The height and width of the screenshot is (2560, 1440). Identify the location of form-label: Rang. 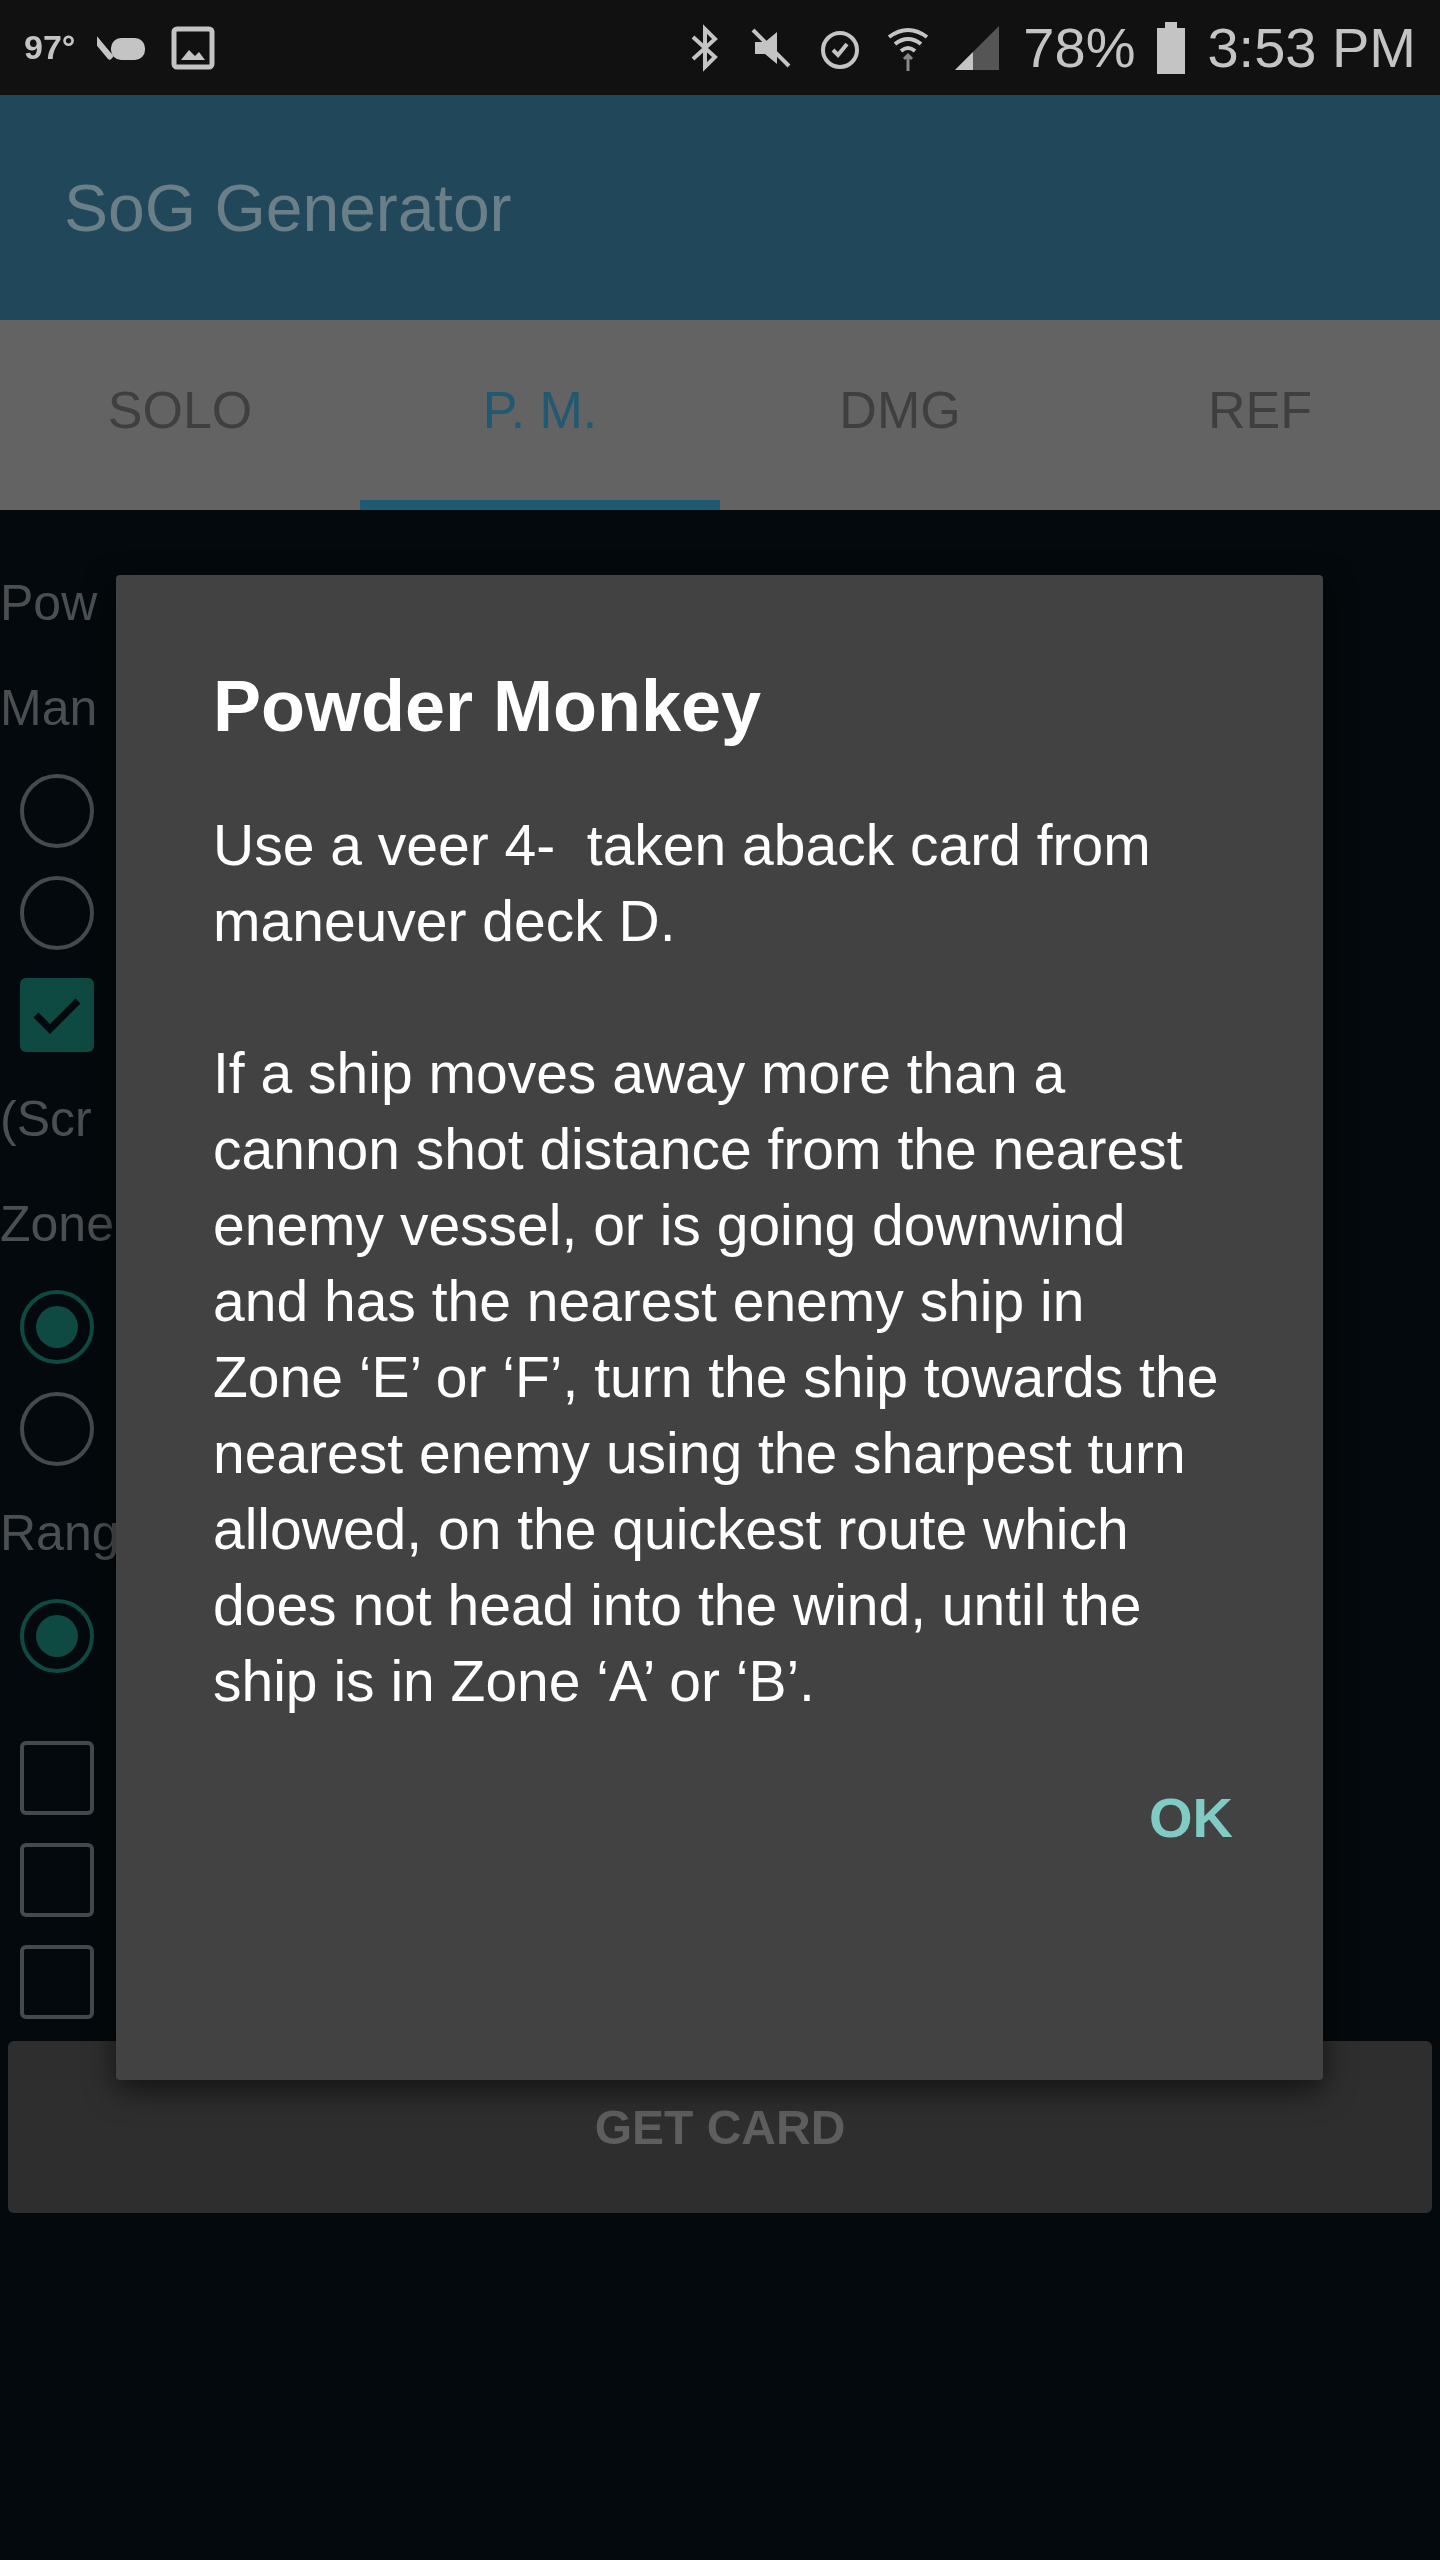
(58, 1533).